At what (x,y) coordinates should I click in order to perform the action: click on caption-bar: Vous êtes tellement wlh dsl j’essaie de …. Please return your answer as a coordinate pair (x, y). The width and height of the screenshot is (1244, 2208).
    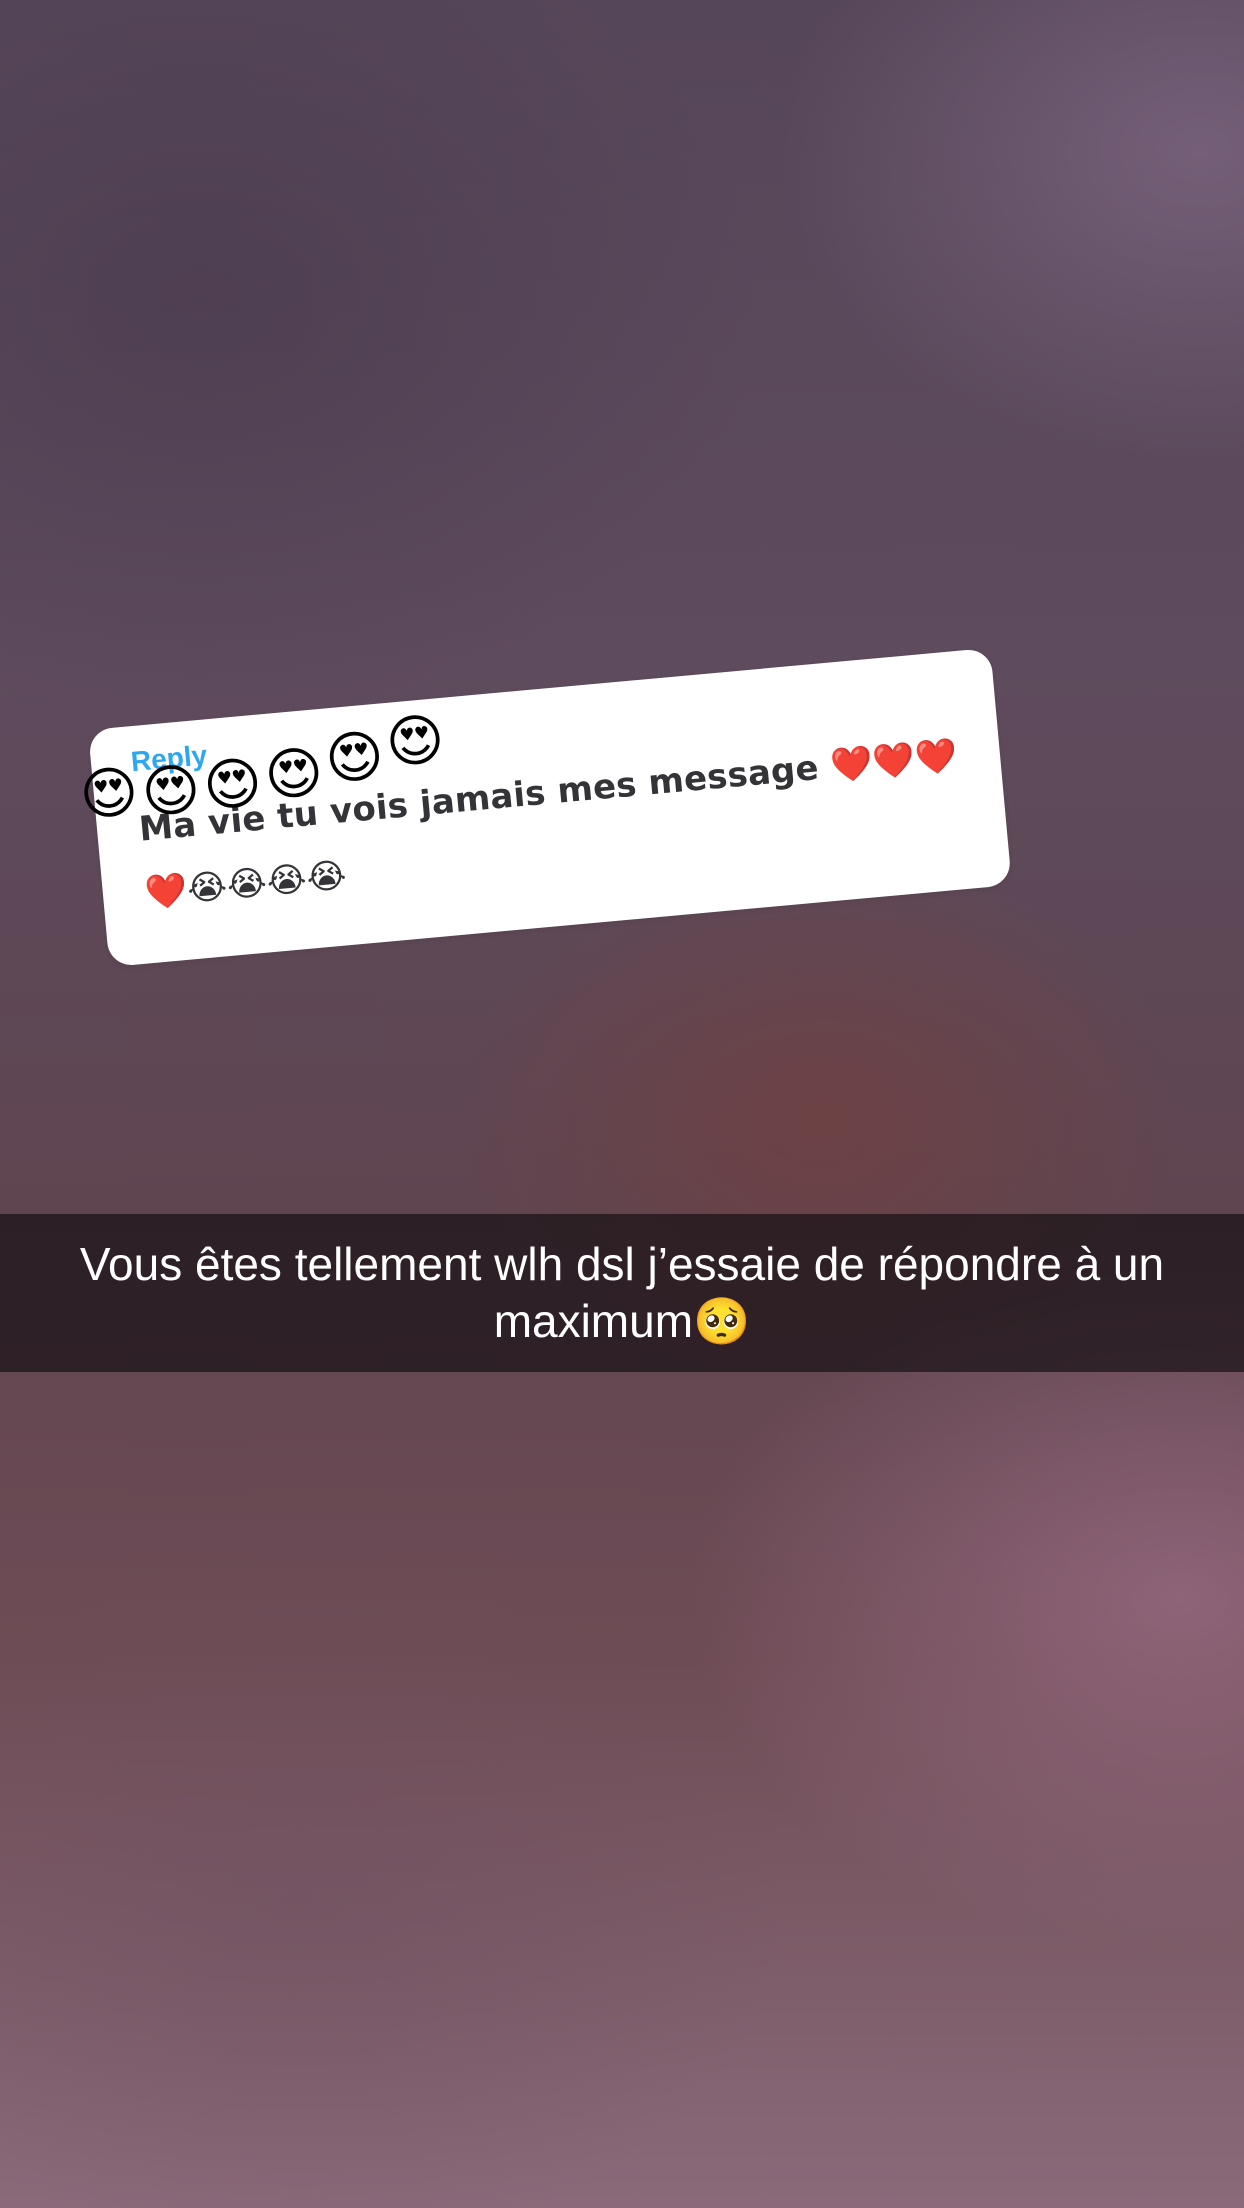
    Looking at the image, I should click on (622, 1293).